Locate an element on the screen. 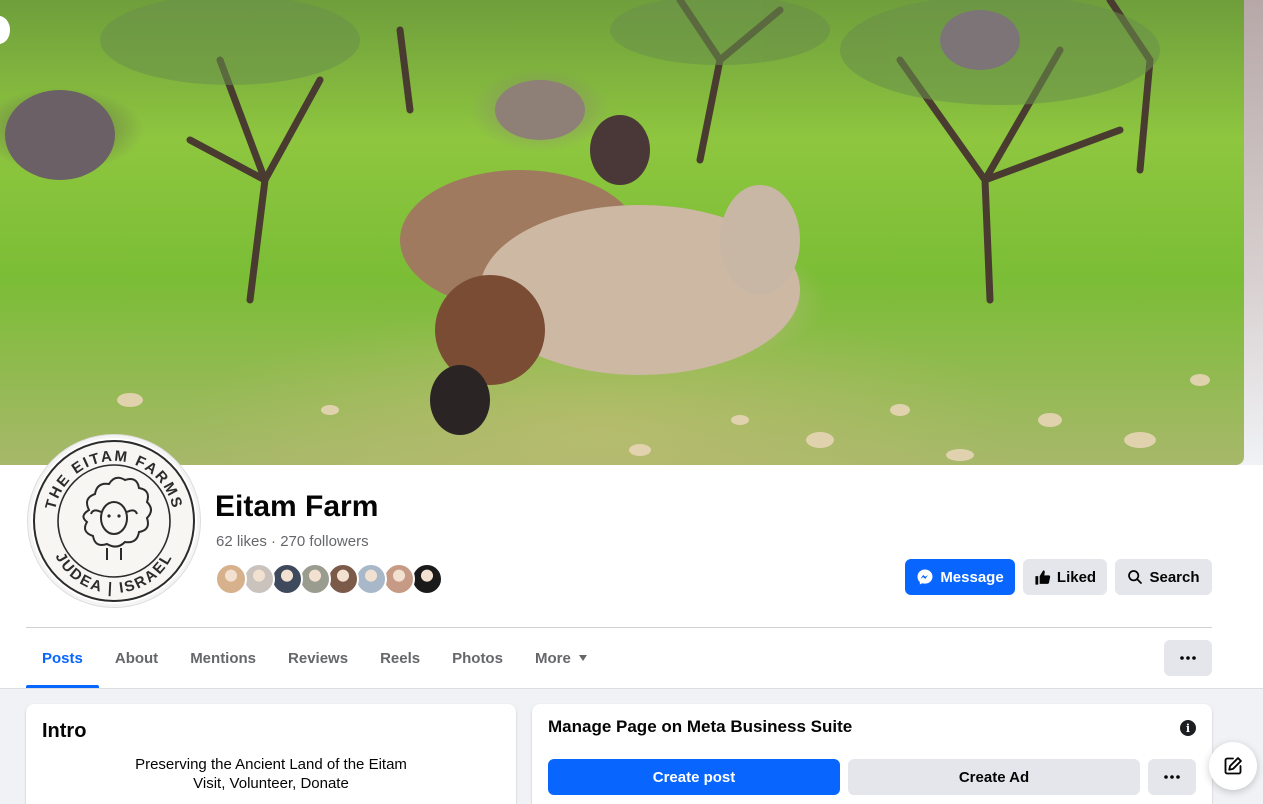 This screenshot has width=1263, height=804. tab-reviews: Reviews is located at coordinates (318, 658).